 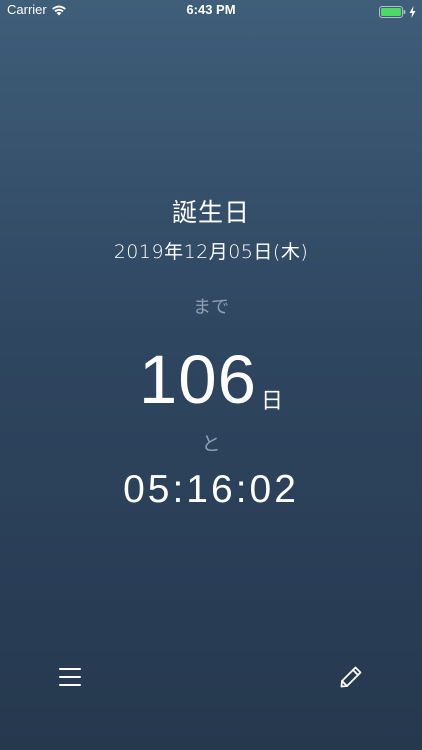 I want to click on menu-button, so click(x=70, y=679).